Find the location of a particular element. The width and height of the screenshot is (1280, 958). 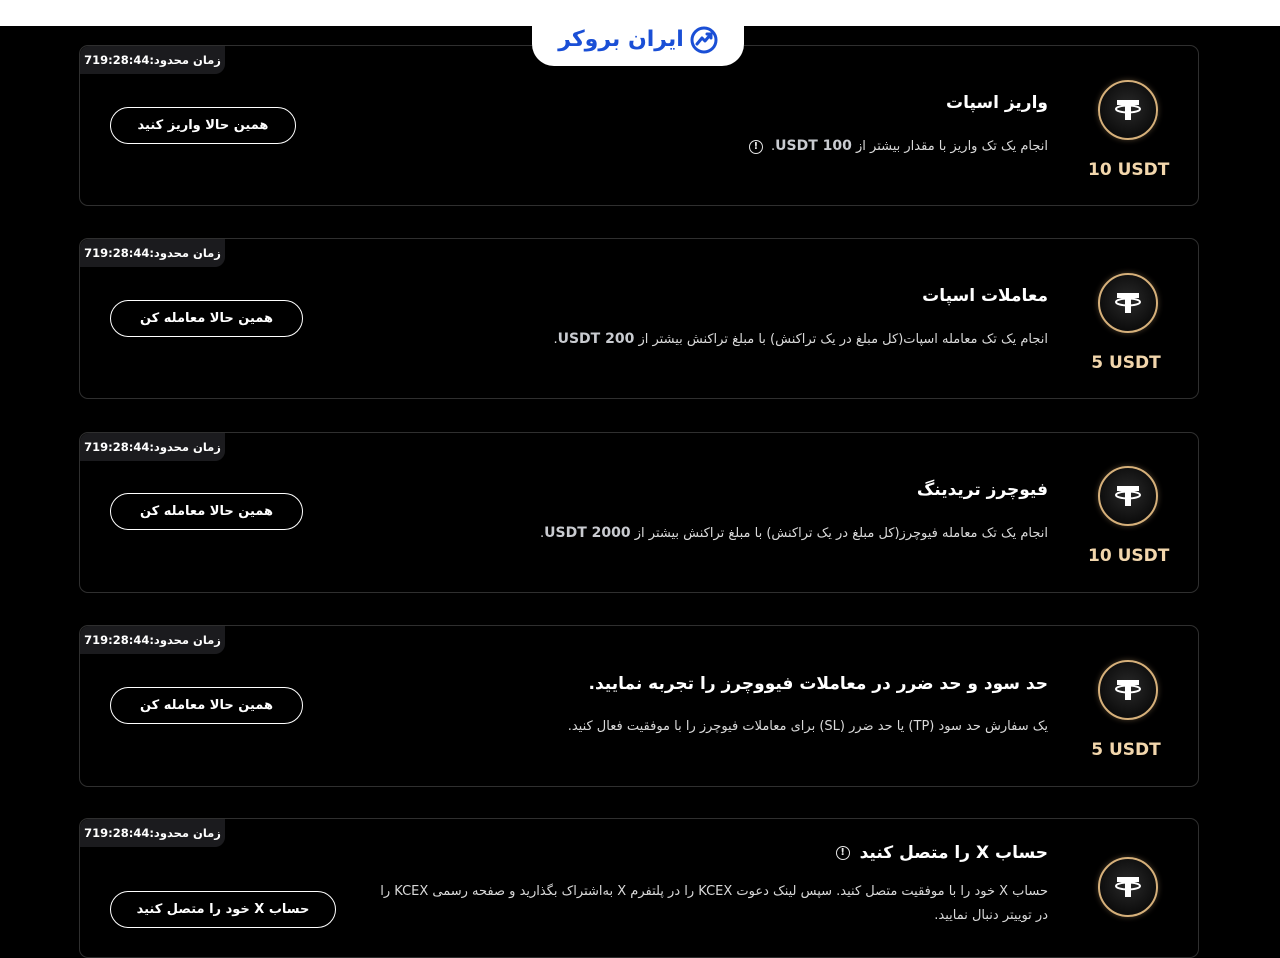

task-title-text: فیوچرز تریدینگ is located at coordinates (982, 490).